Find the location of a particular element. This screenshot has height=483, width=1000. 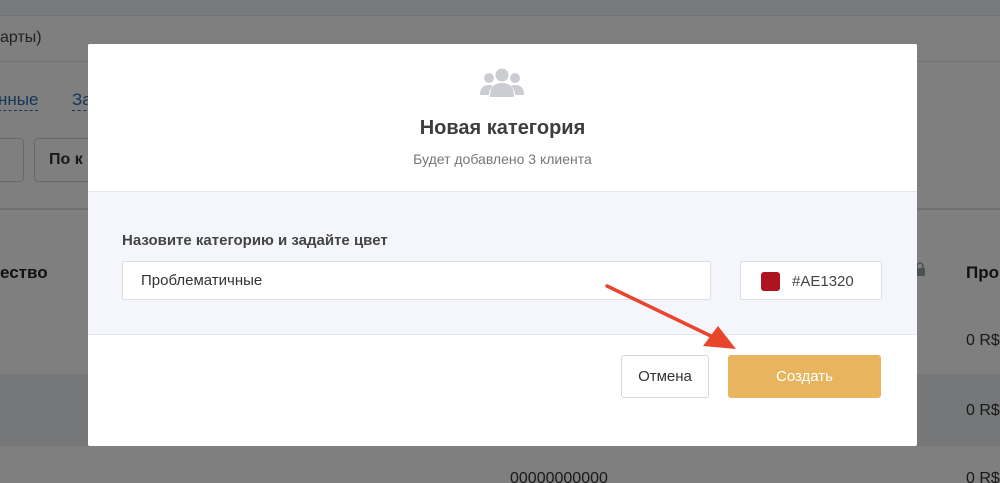

dialog-subtitle: Будет добавлено 3 клиента is located at coordinates (502, 159).